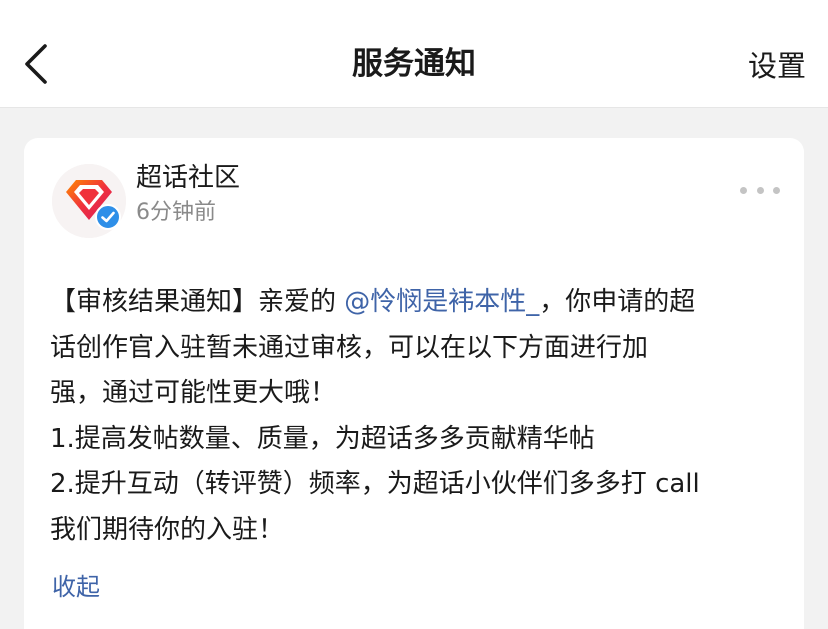 The image size is (828, 629). Describe the element at coordinates (414, 64) in the screenshot. I see `page-title: 服务通知` at that location.